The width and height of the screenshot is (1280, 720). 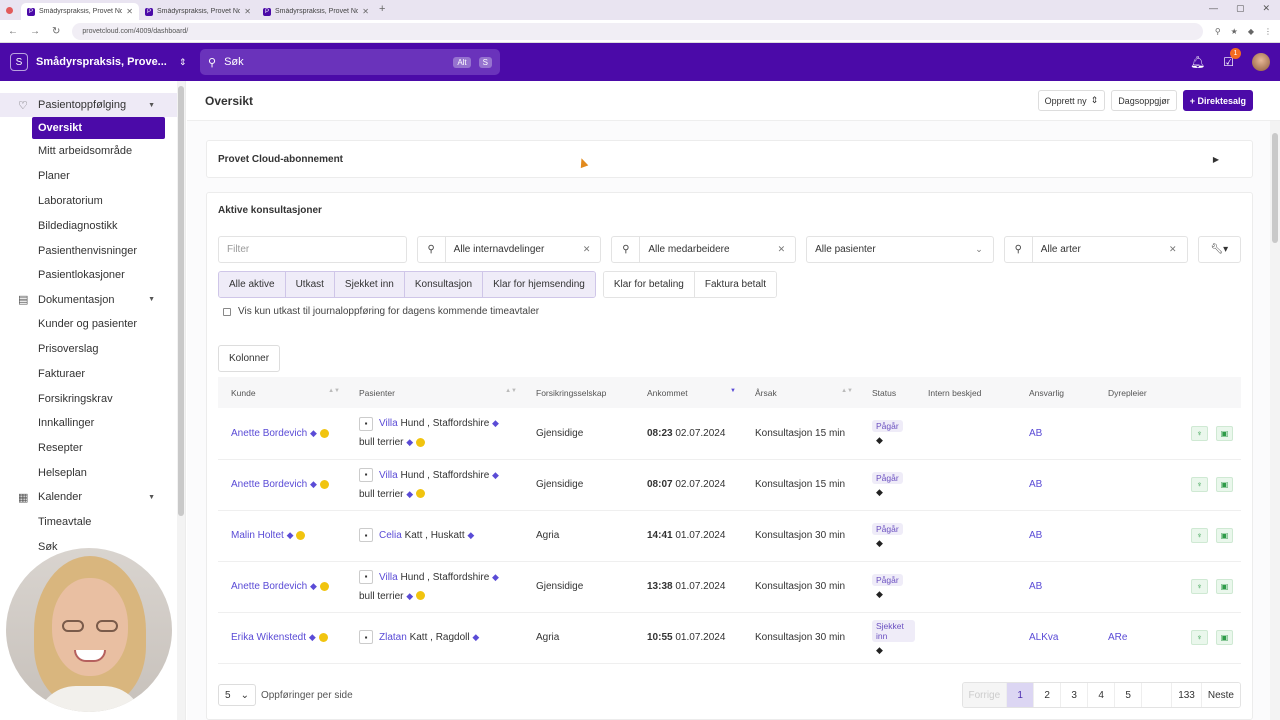 What do you see at coordinates (13, 31) in the screenshot?
I see `back-icon: ←` at bounding box center [13, 31].